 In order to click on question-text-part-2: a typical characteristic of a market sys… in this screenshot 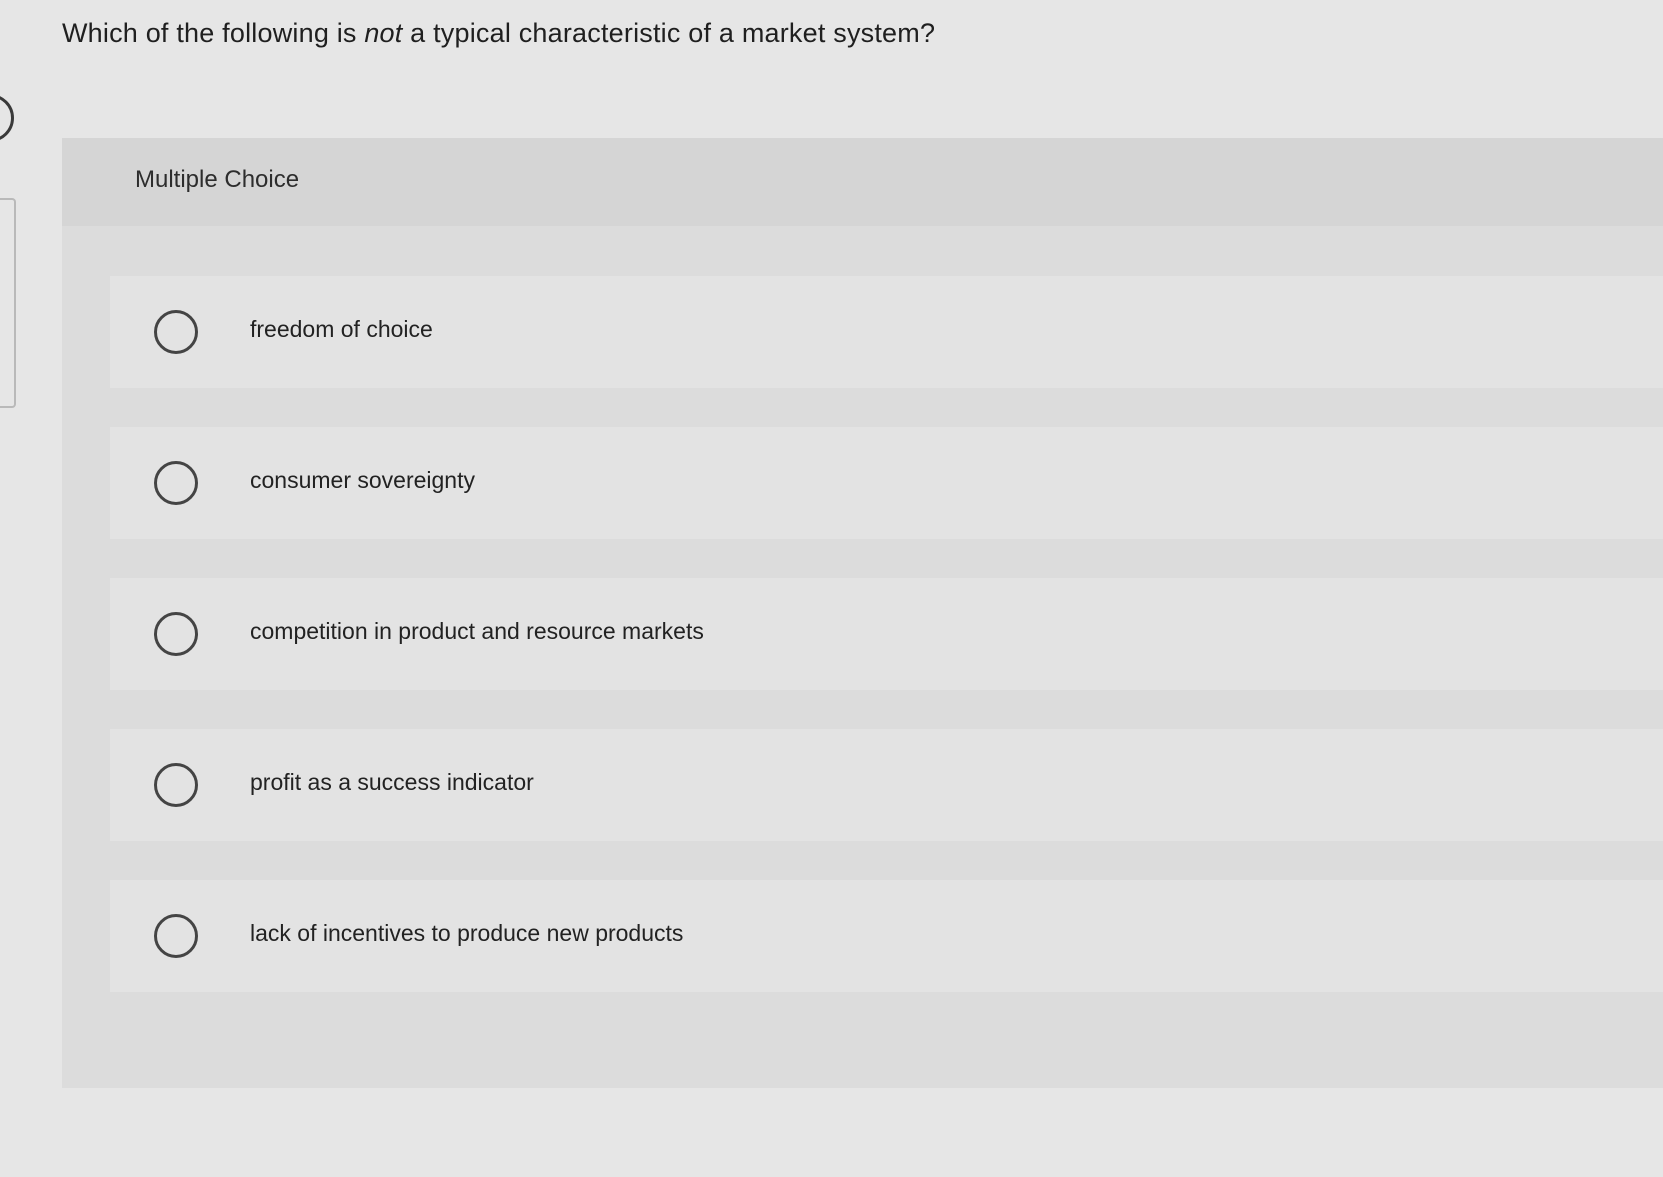, I will do `click(669, 33)`.